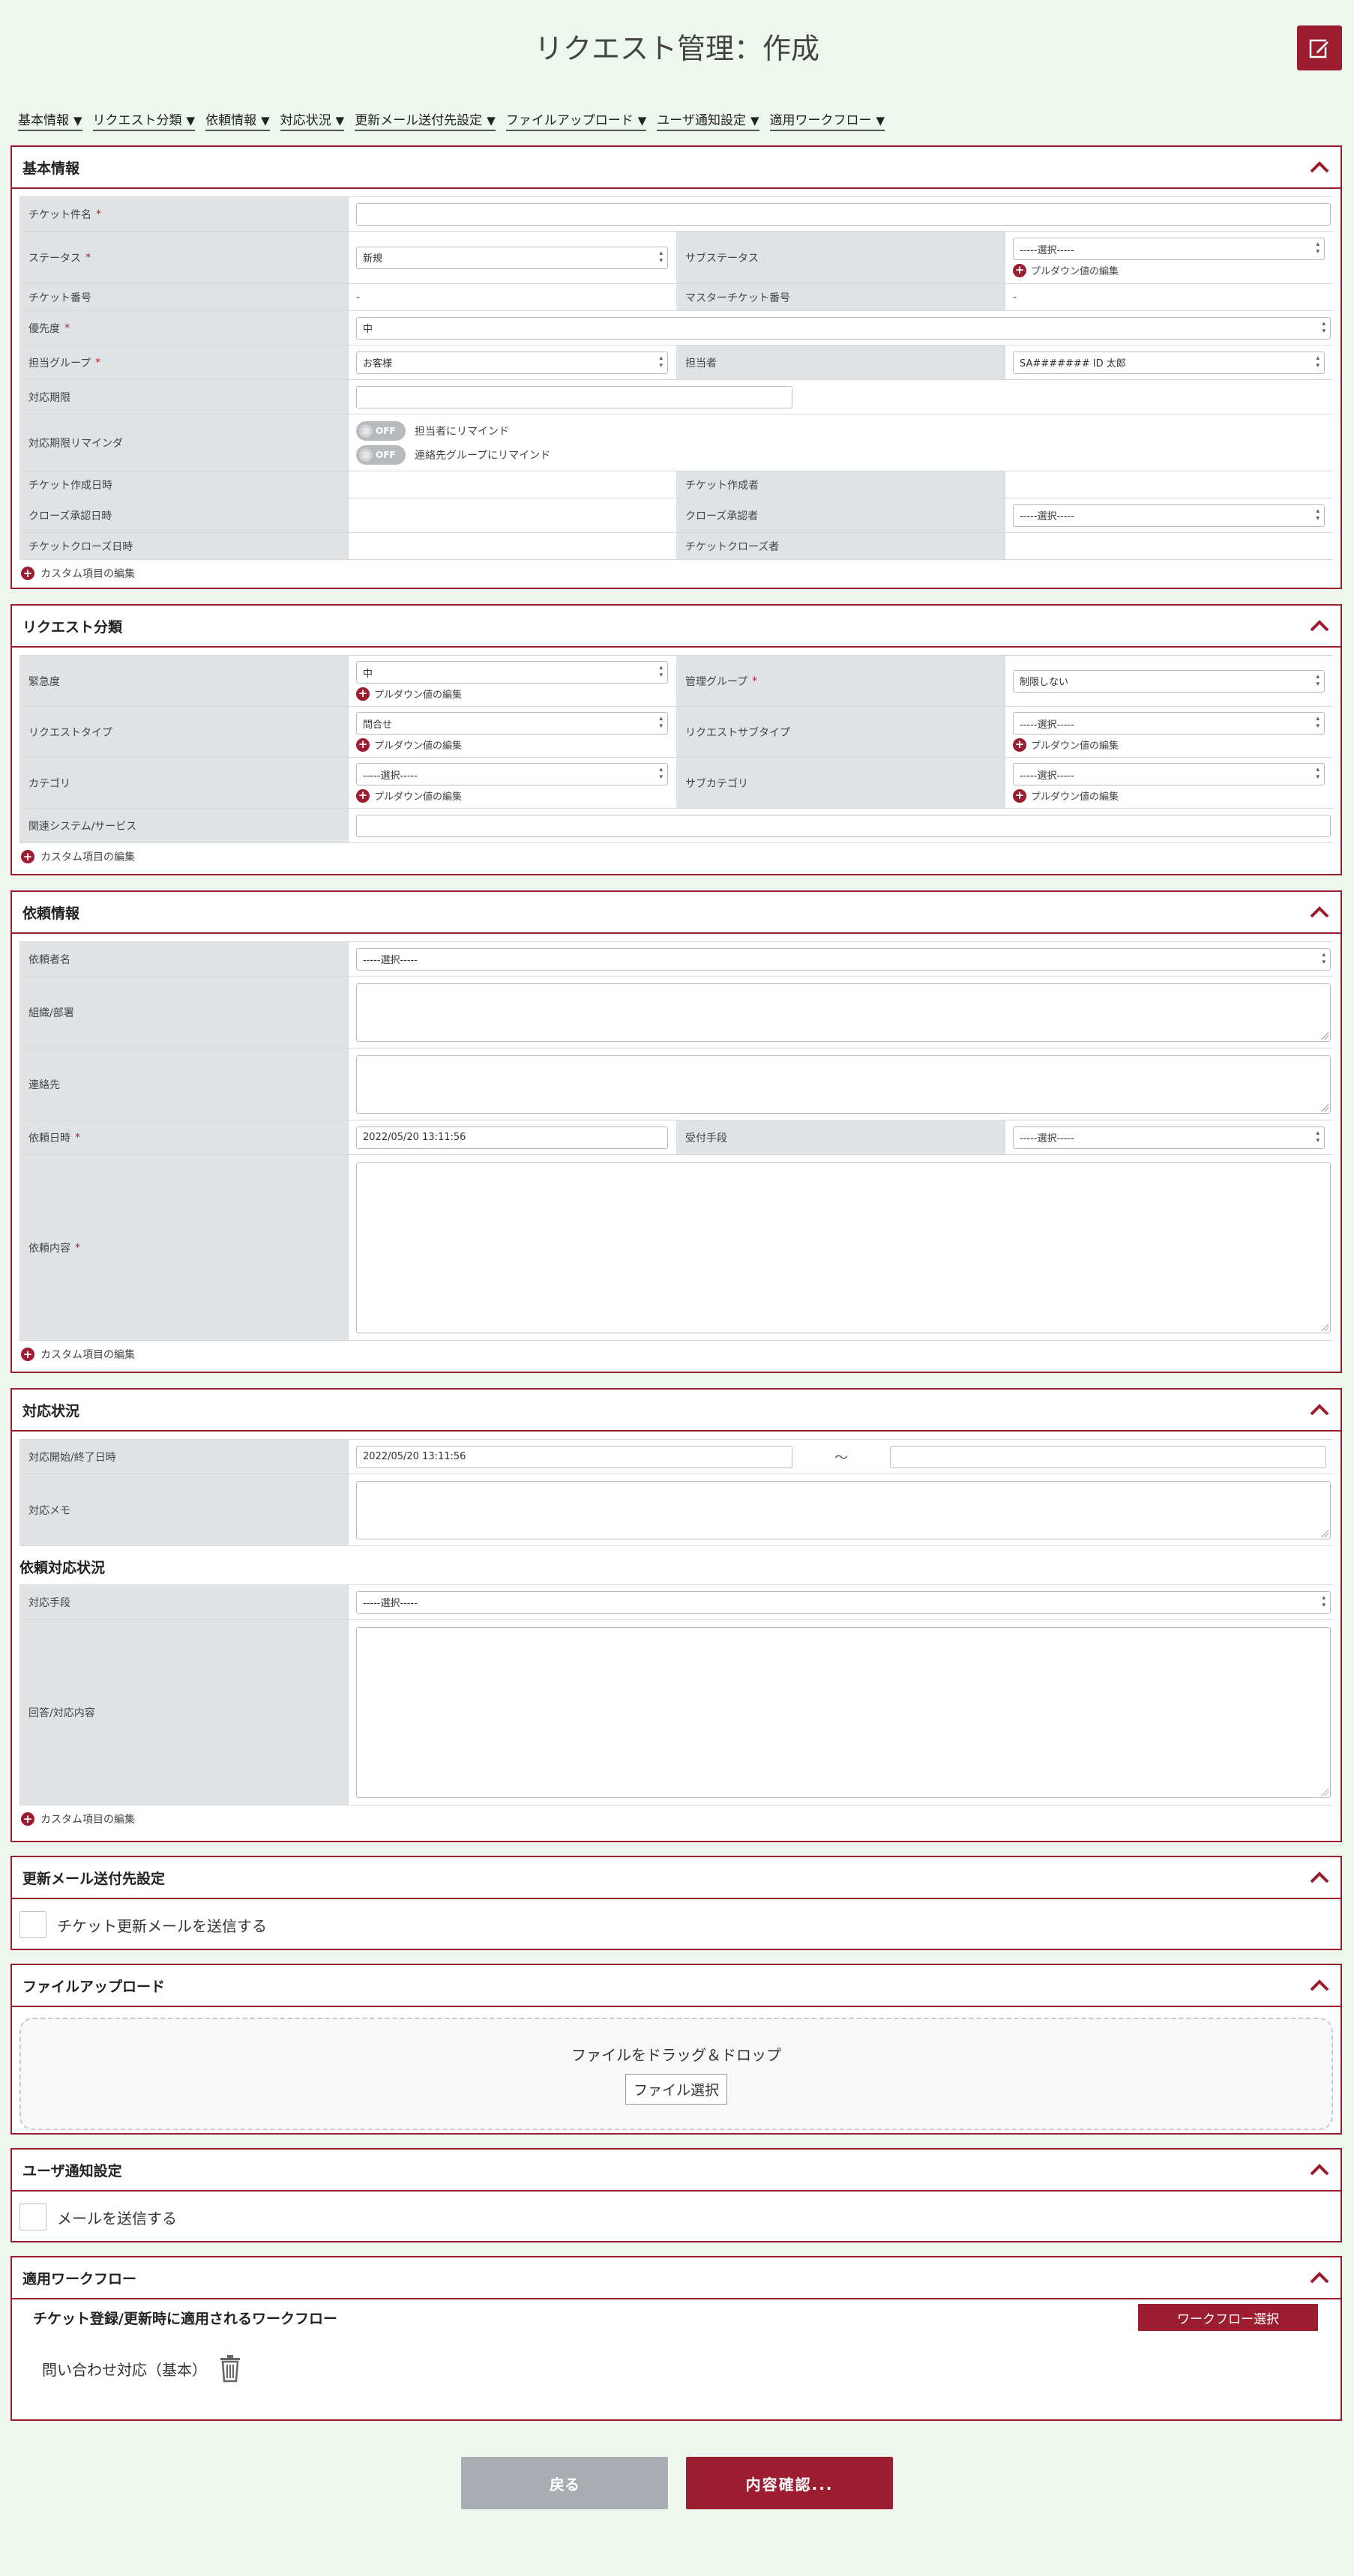 This screenshot has width=1354, height=2576. Describe the element at coordinates (843, 1084) in the screenshot. I see `contact-textarea` at that location.